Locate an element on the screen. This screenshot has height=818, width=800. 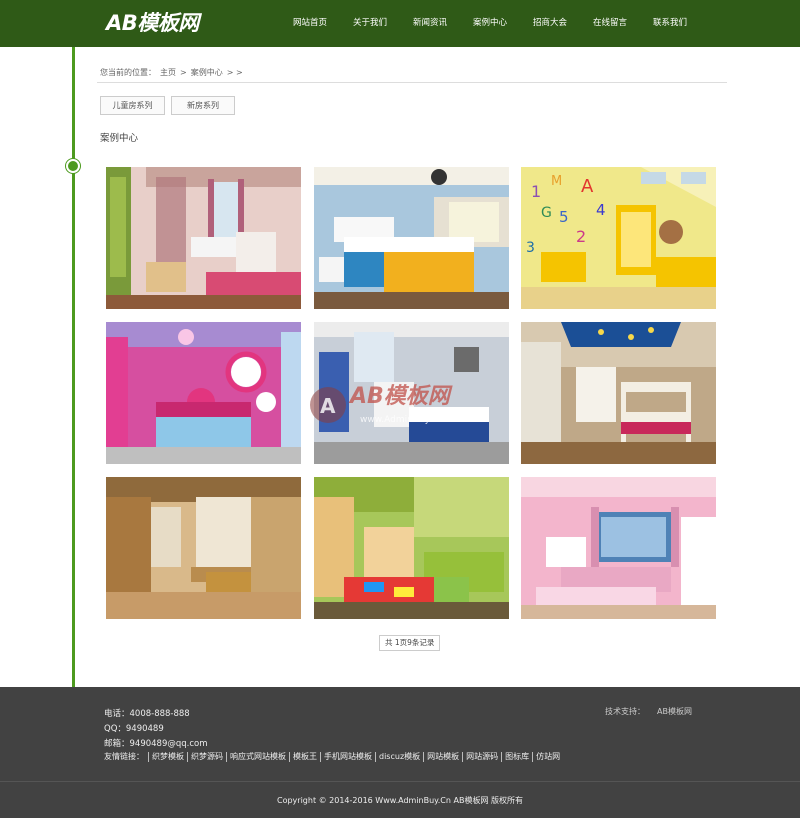
friend-link: 响应式网站模板 is located at coordinates (257, 757).